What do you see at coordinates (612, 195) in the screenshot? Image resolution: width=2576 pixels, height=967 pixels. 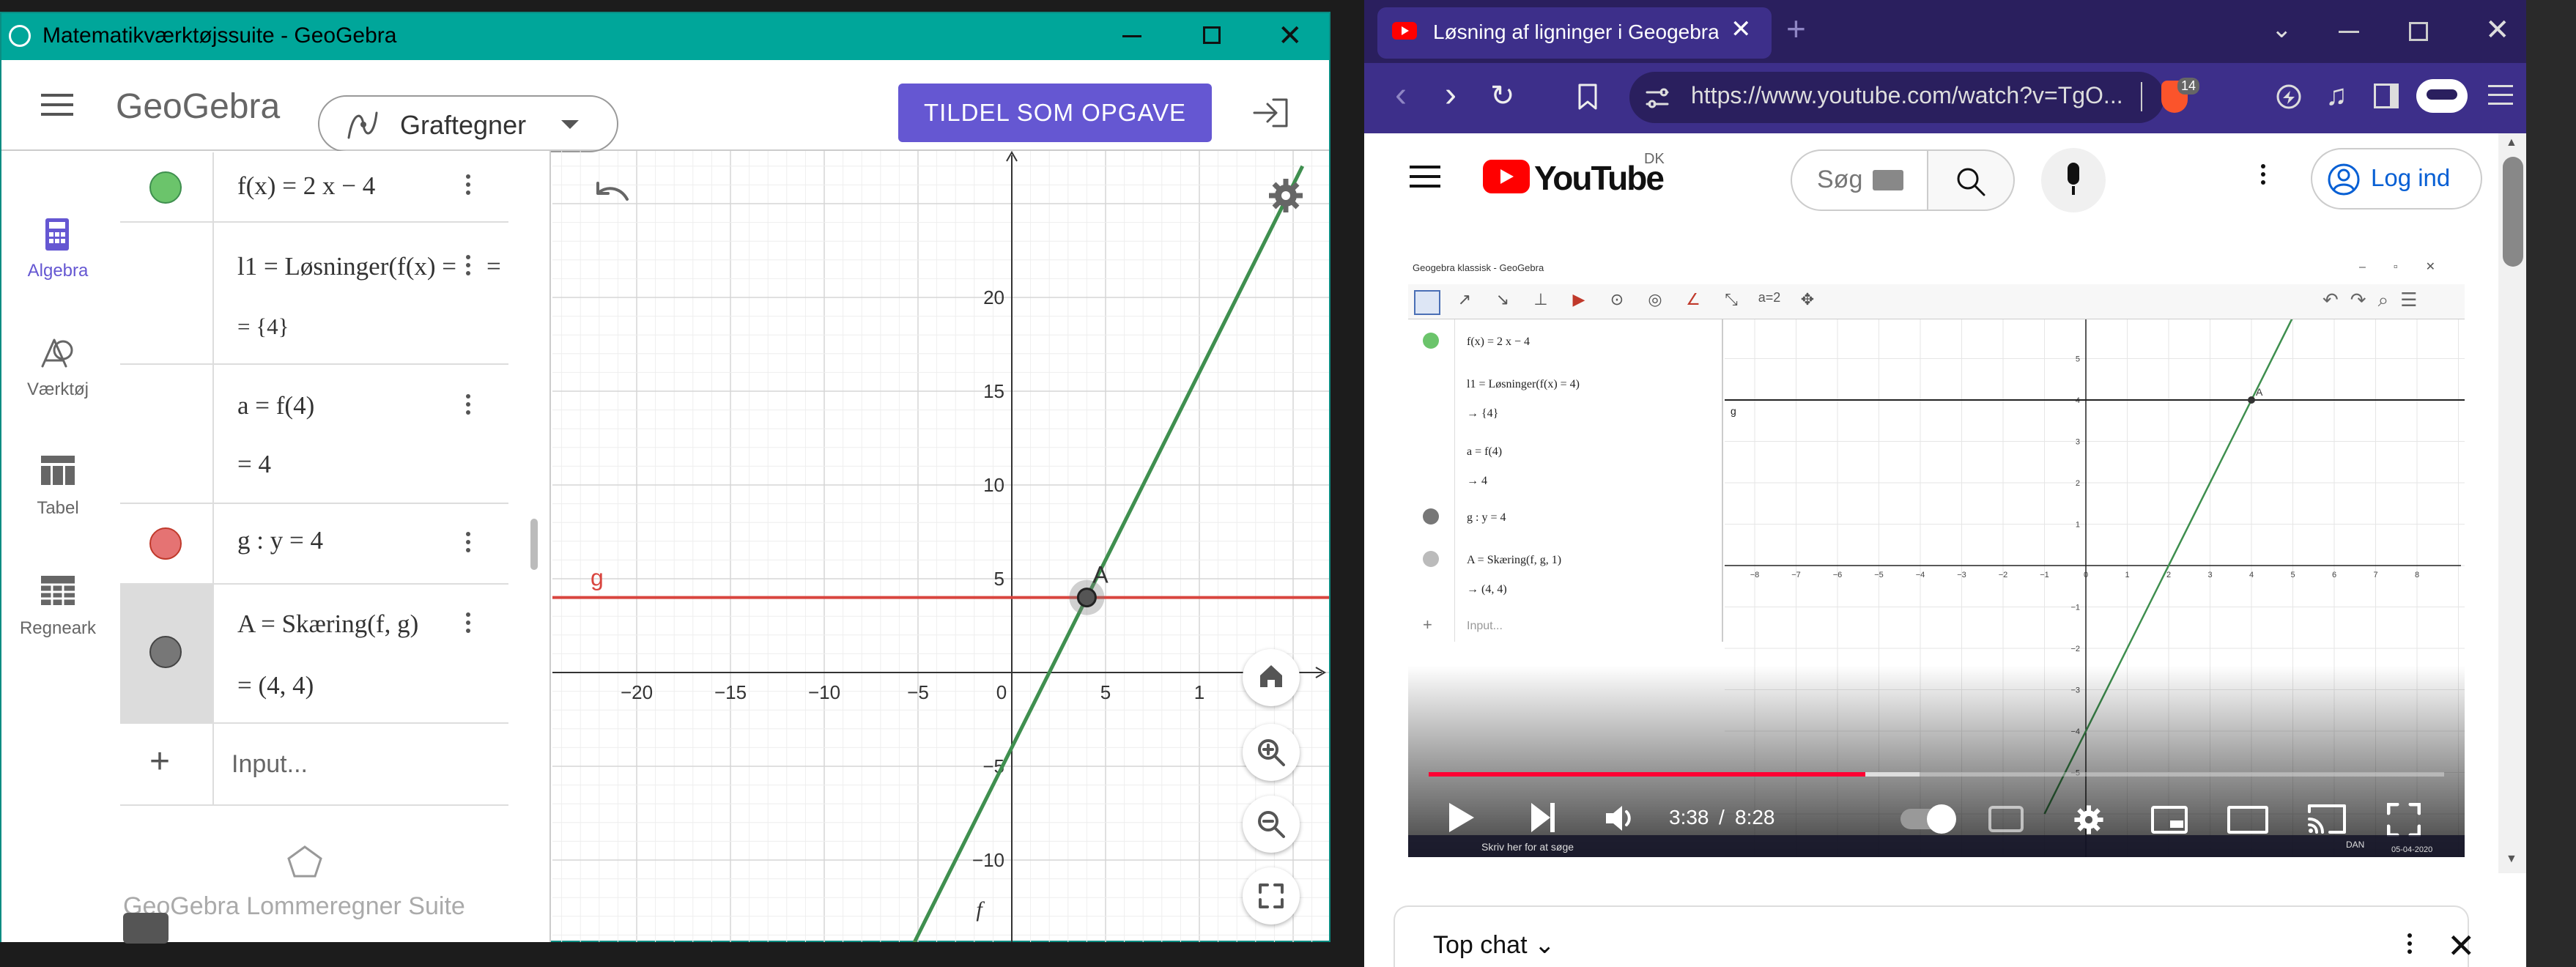 I see `undo-icon` at bounding box center [612, 195].